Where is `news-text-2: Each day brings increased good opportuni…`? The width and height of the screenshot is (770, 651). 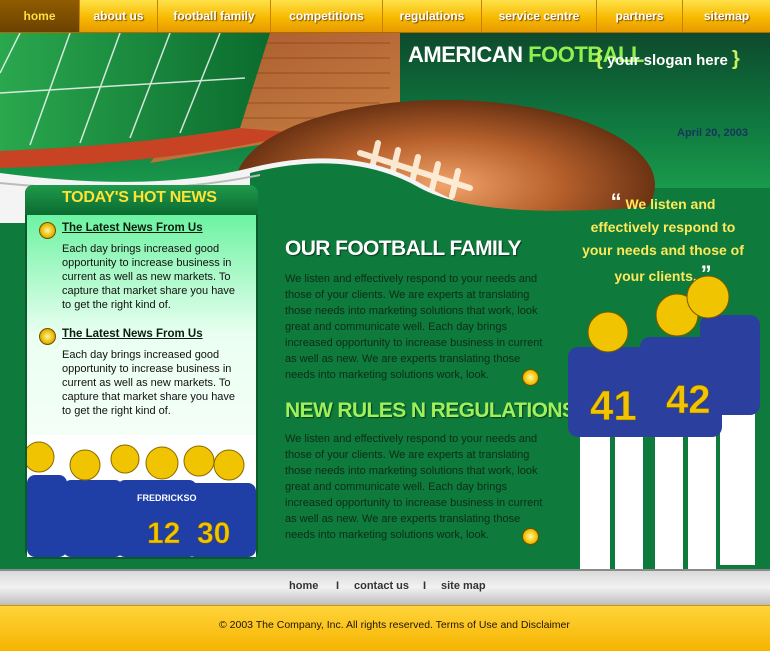
news-text-2: Each day brings increased good opportuni… is located at coordinates (149, 383).